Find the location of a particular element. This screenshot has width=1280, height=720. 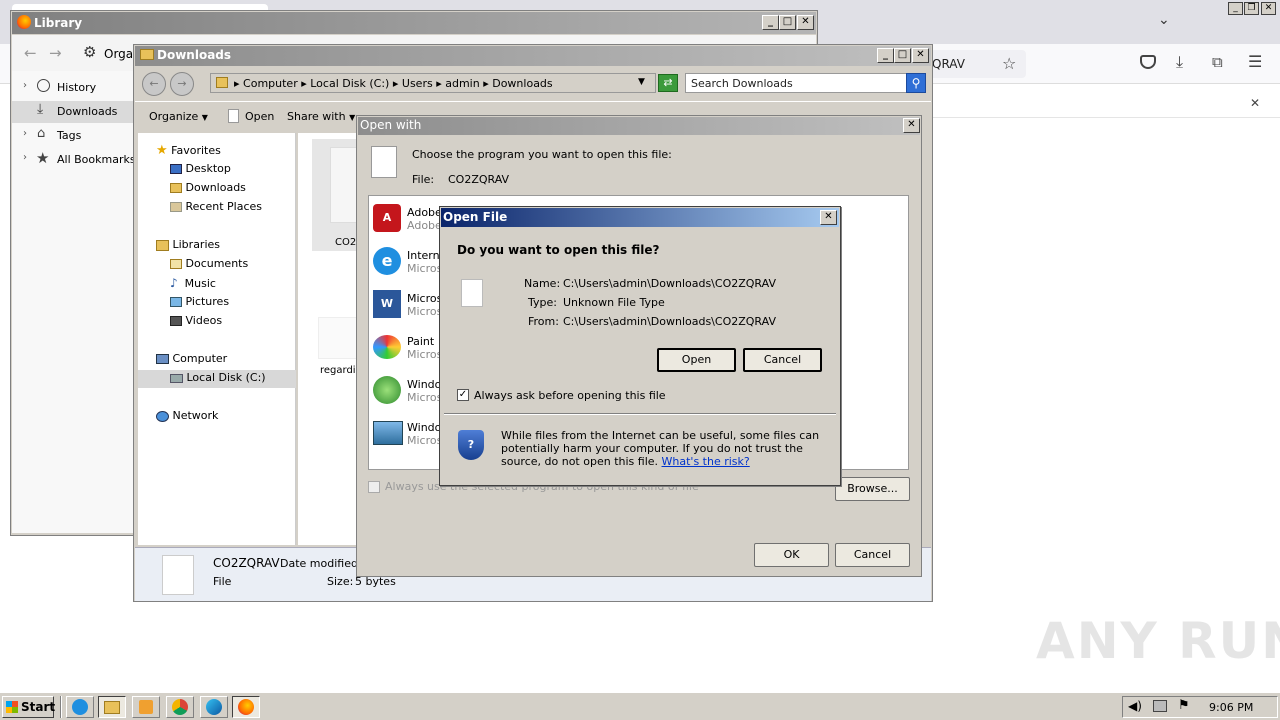

details-file-icon is located at coordinates (178, 575).